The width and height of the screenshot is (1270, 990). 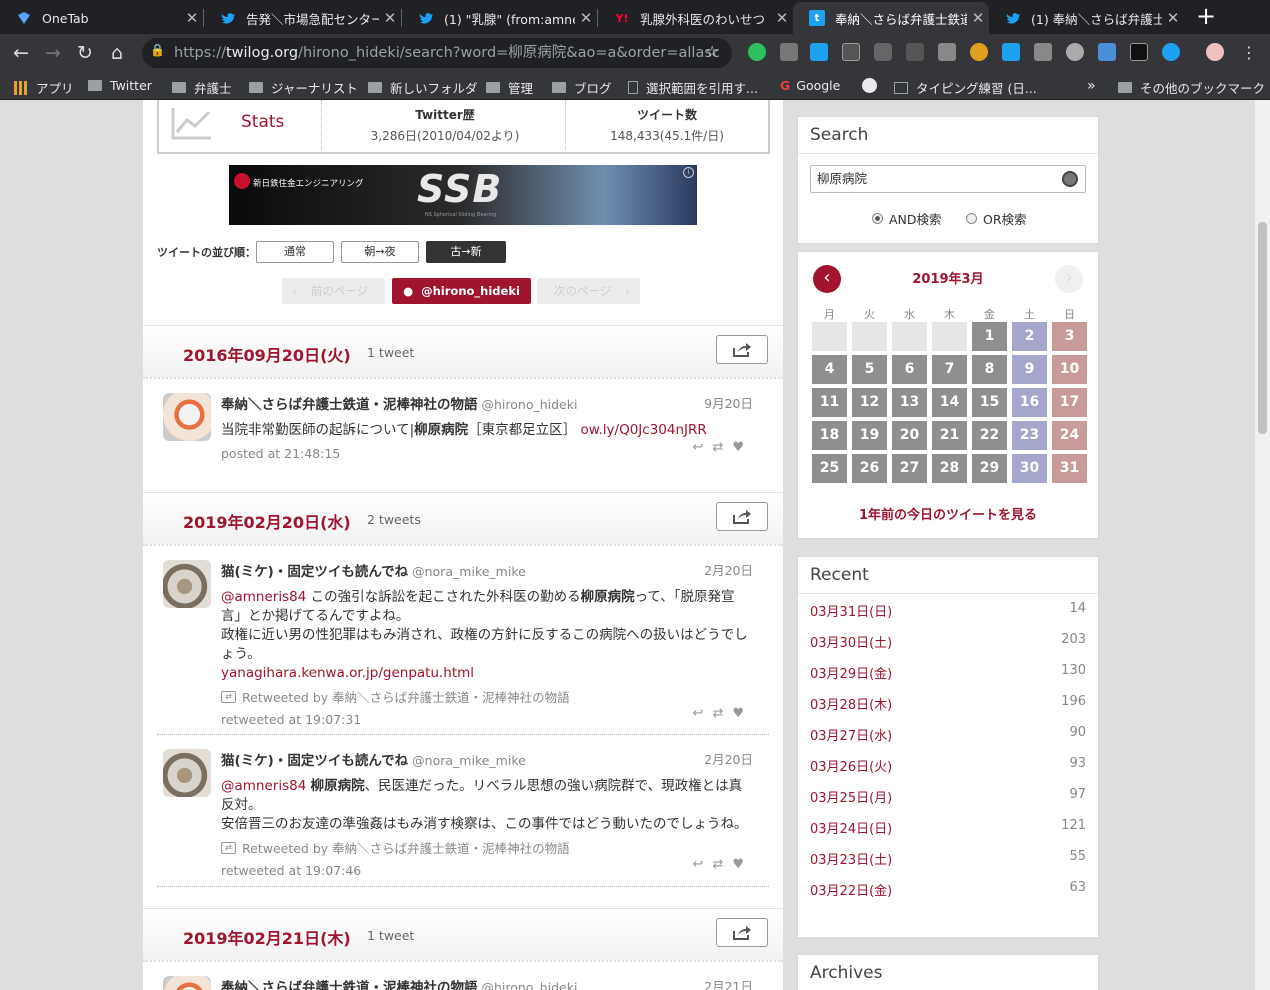 I want to click on url-extension-icon, so click(x=1139, y=52).